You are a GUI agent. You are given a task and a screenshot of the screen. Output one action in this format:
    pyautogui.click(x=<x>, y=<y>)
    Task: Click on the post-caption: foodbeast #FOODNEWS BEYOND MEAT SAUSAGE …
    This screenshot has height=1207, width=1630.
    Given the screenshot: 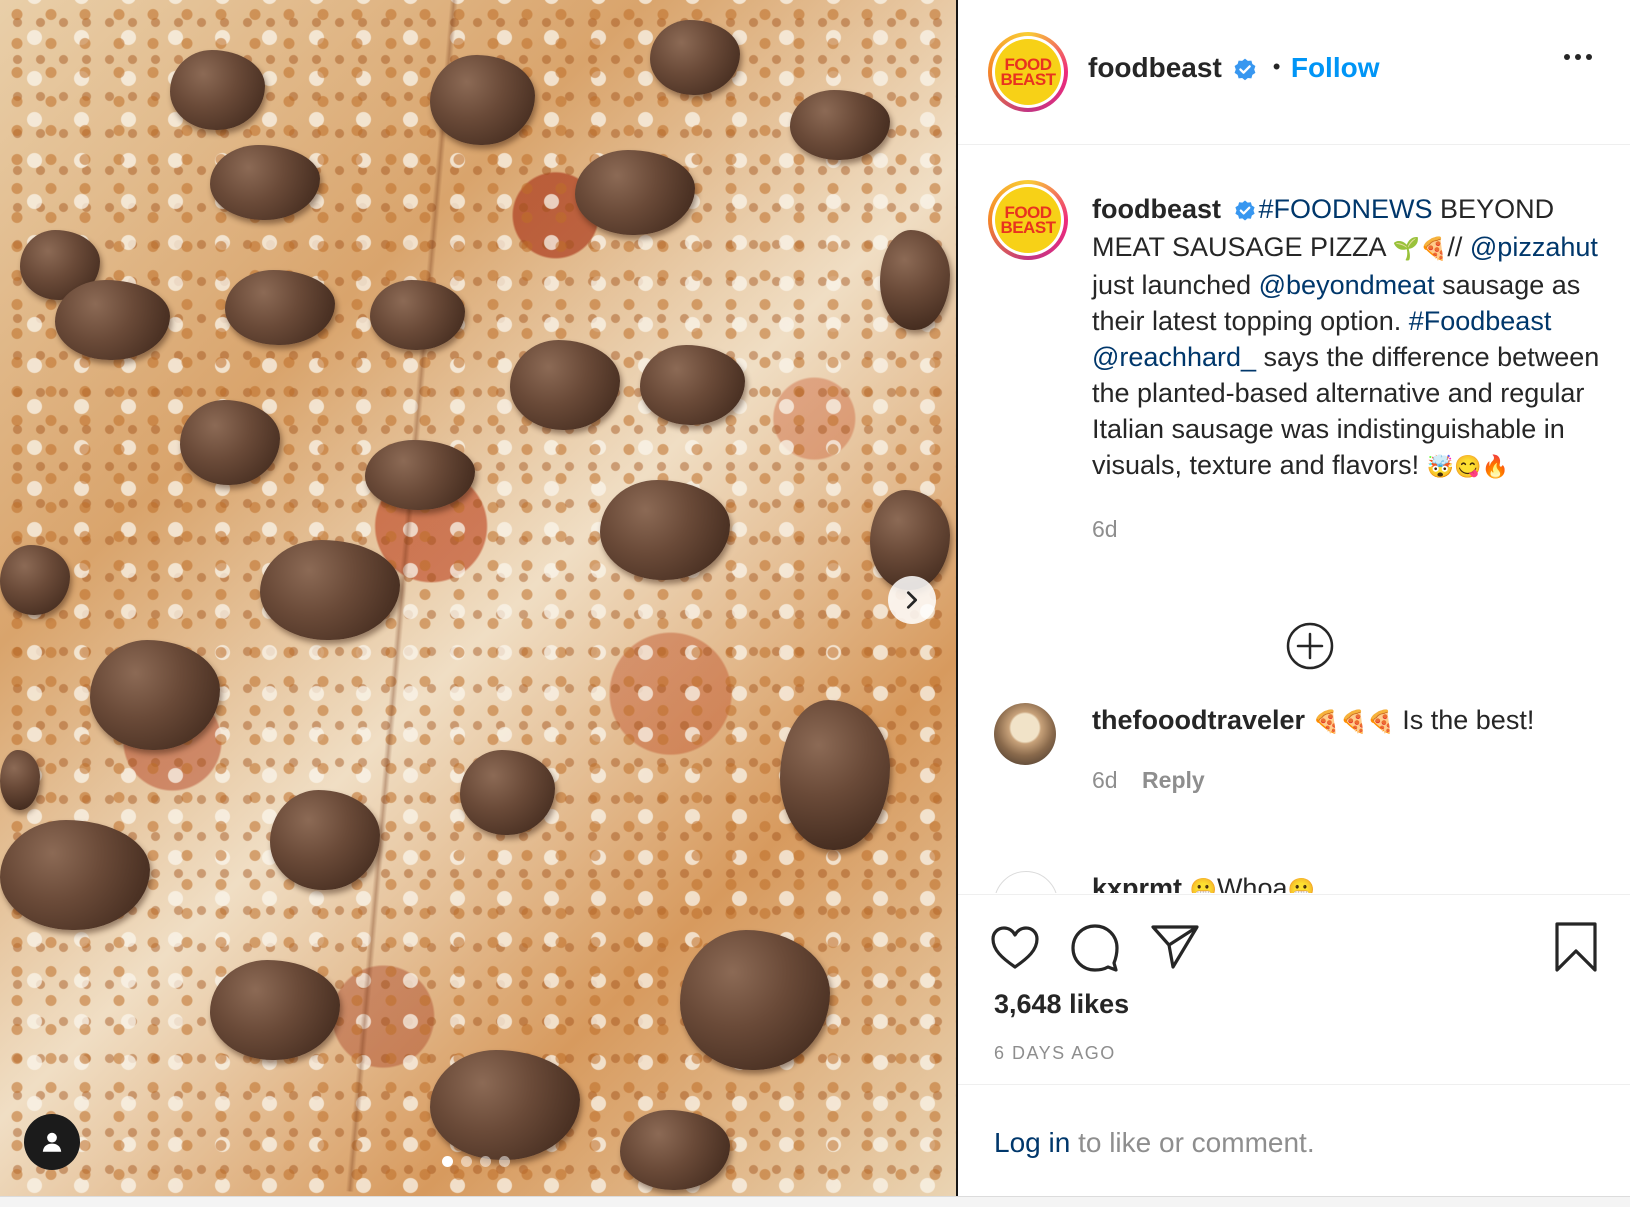 What is the action you would take?
    pyautogui.click(x=1352, y=369)
    